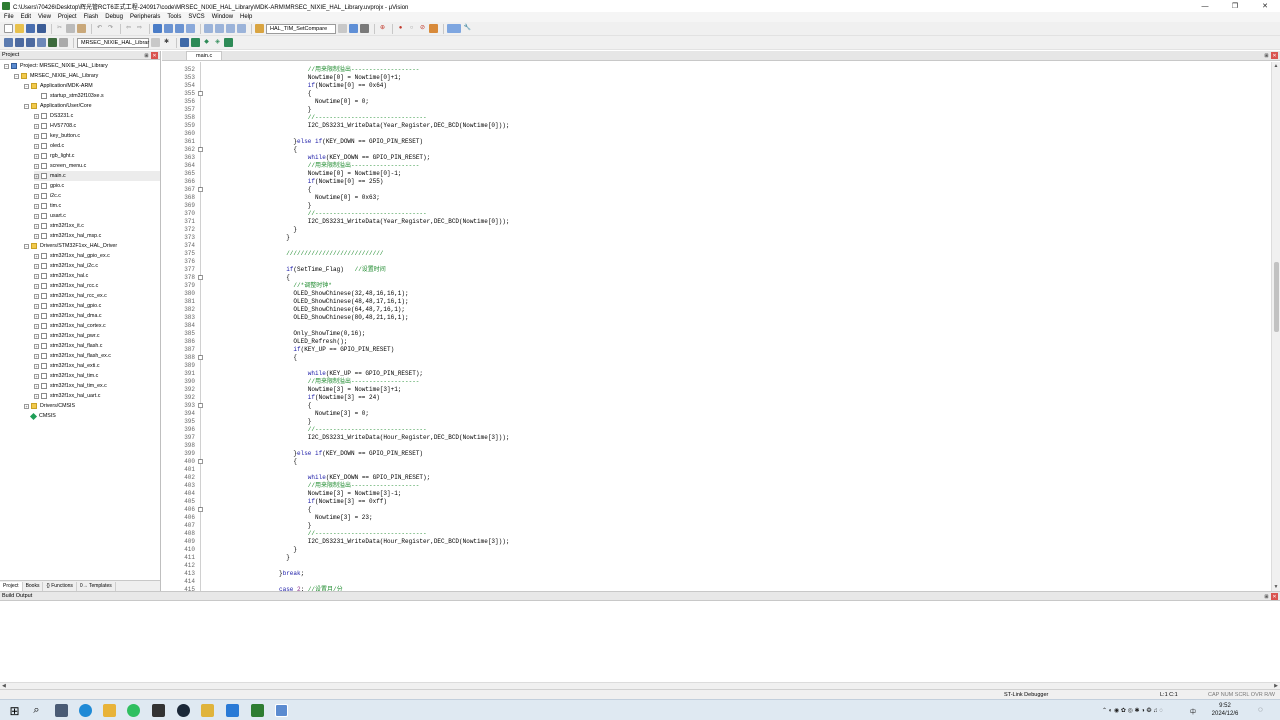 The width and height of the screenshot is (1280, 720). I want to click on code-line: 385 Only_ShowTime(0,16);, so click(716, 334).